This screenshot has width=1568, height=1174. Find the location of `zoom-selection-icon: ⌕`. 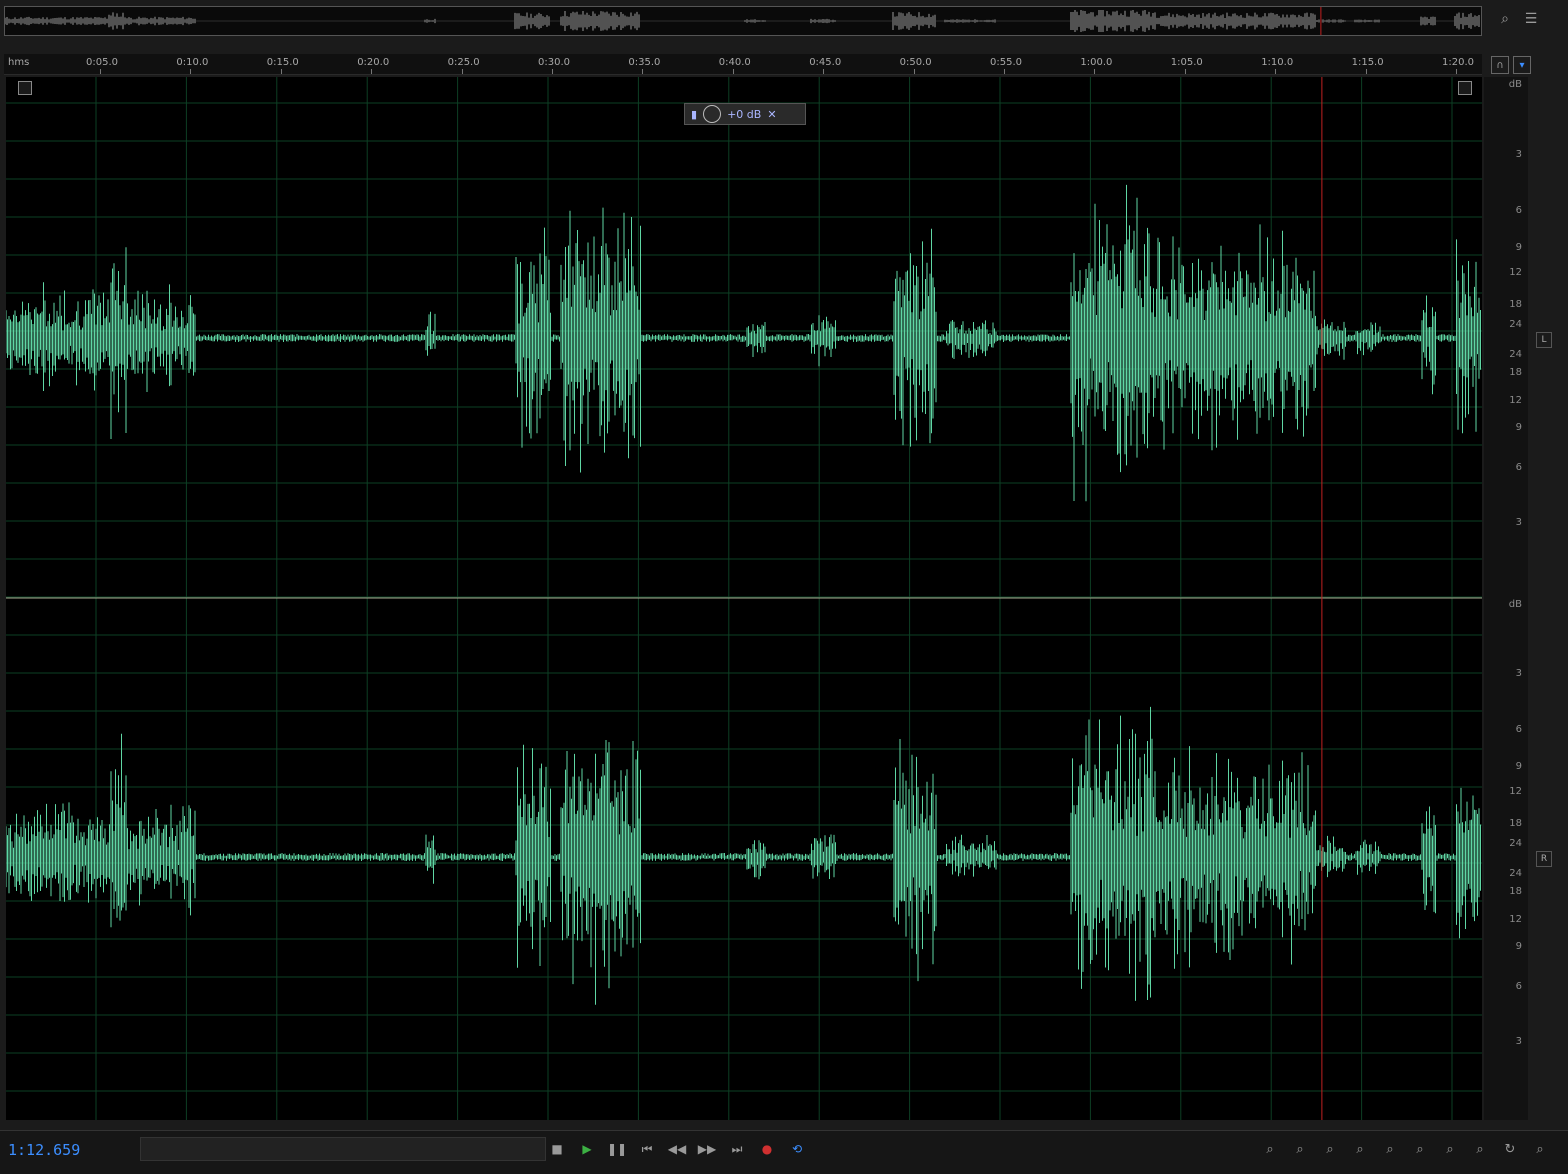

zoom-selection-icon: ⌕ is located at coordinates (1420, 1149).